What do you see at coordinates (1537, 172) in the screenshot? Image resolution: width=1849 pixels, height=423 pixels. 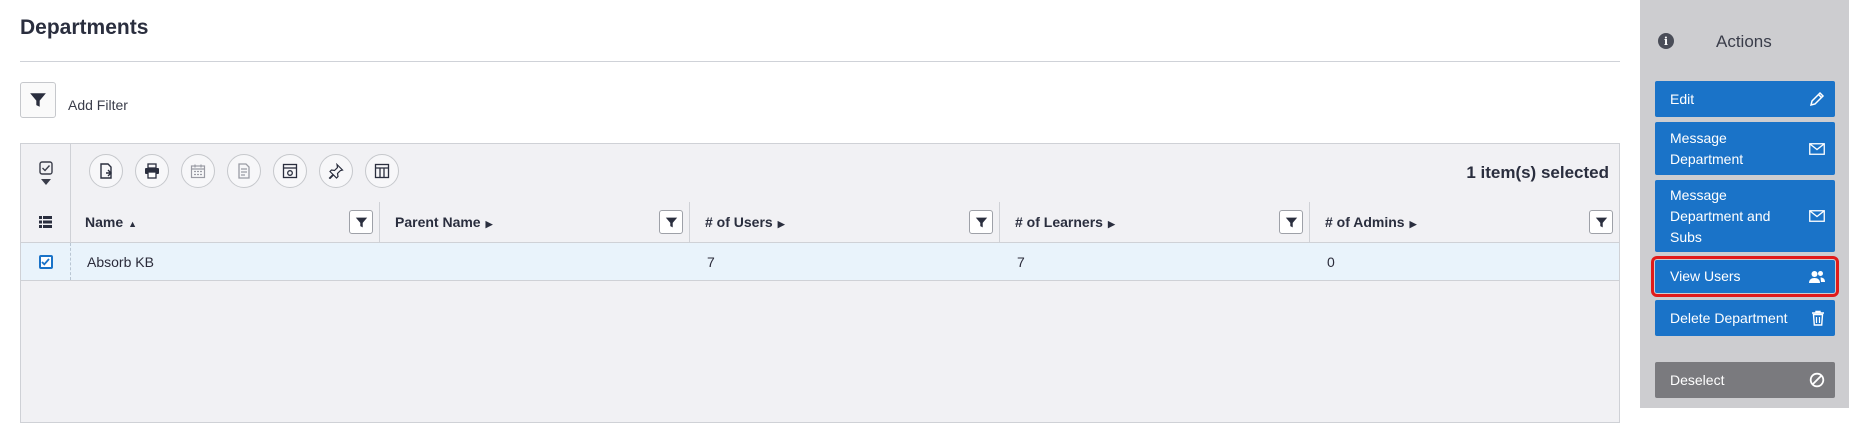 I see `selected-count: 1 item(s) selected` at bounding box center [1537, 172].